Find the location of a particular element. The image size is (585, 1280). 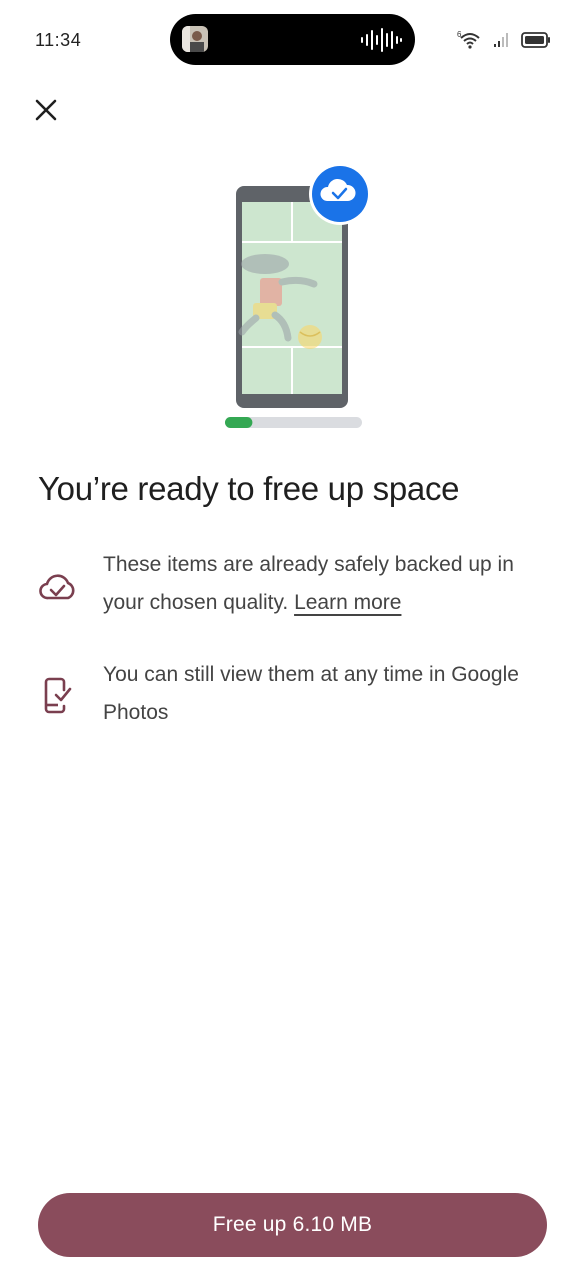

cellular-signal-icon is located at coordinates (501, 40).